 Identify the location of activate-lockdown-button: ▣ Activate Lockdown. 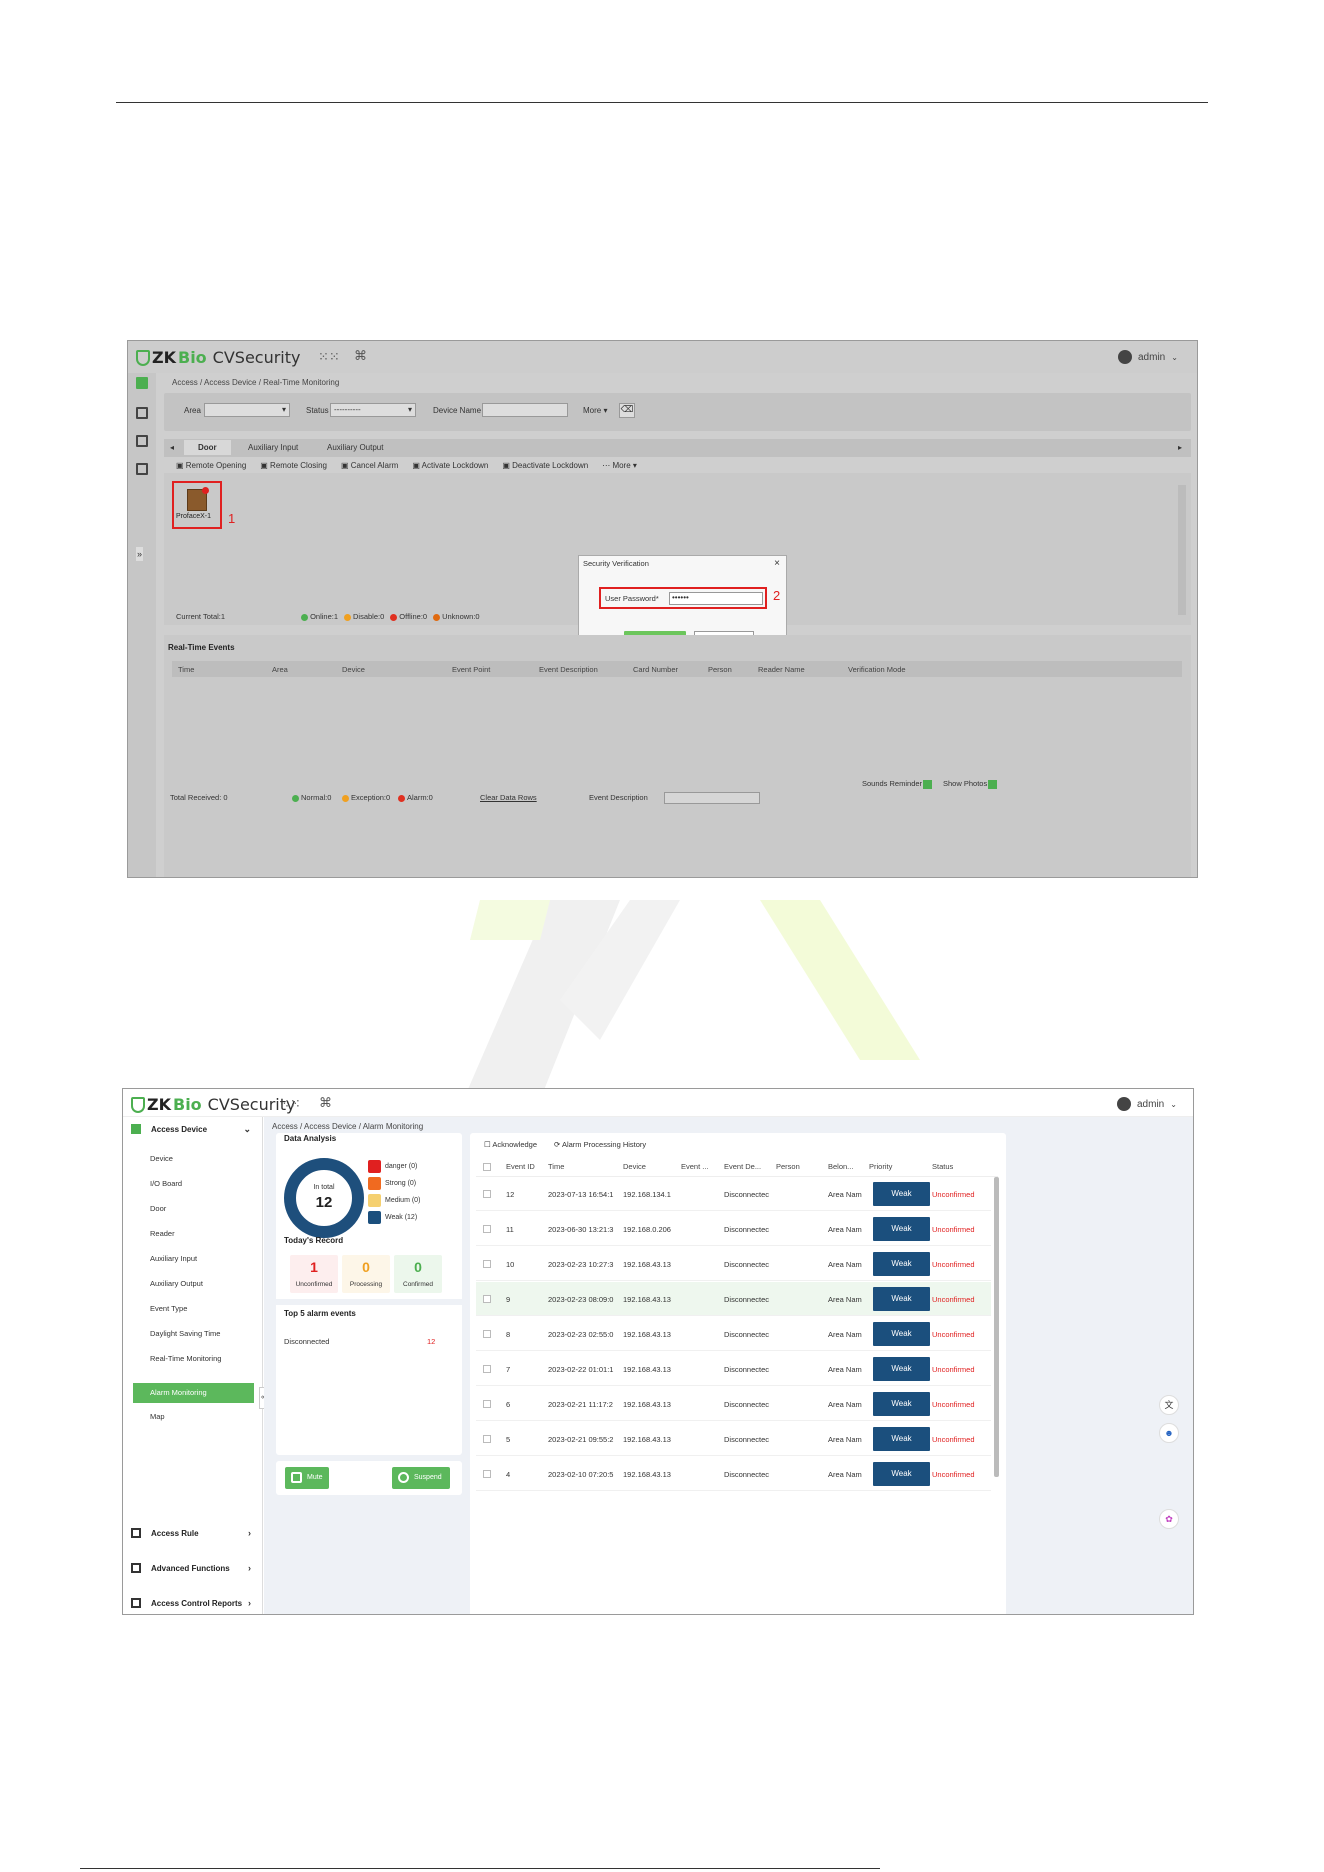
(450, 465).